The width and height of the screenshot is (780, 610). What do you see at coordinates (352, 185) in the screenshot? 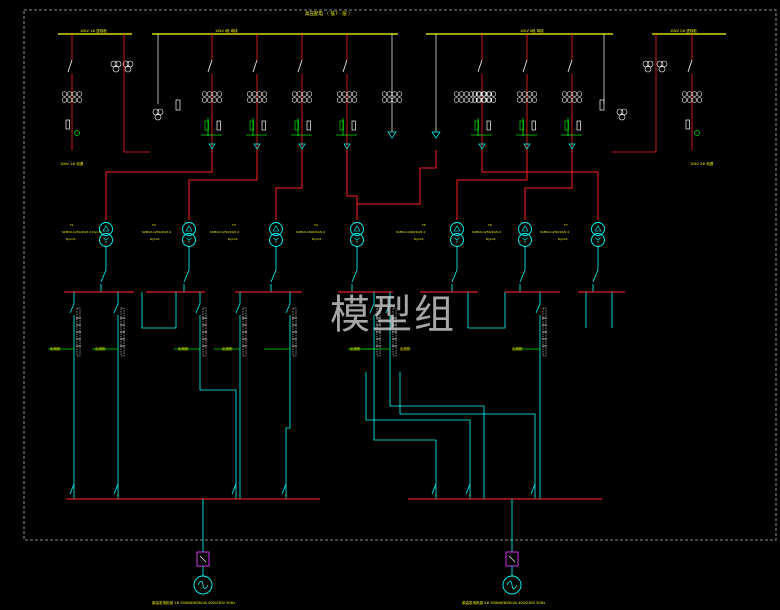
I see `hv-cable-routes` at bounding box center [352, 185].